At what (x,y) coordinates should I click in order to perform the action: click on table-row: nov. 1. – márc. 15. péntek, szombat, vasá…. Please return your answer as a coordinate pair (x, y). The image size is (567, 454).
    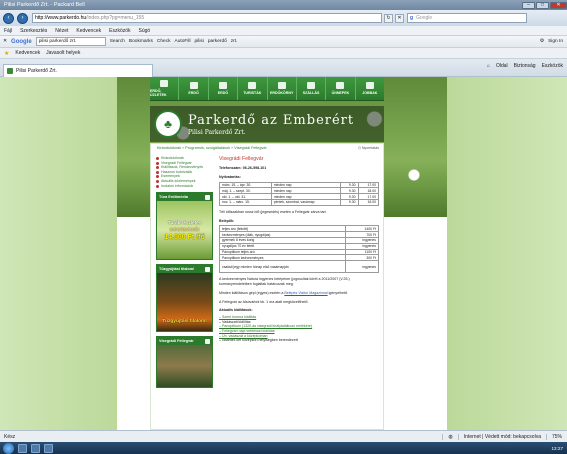
    Looking at the image, I should click on (299, 202).